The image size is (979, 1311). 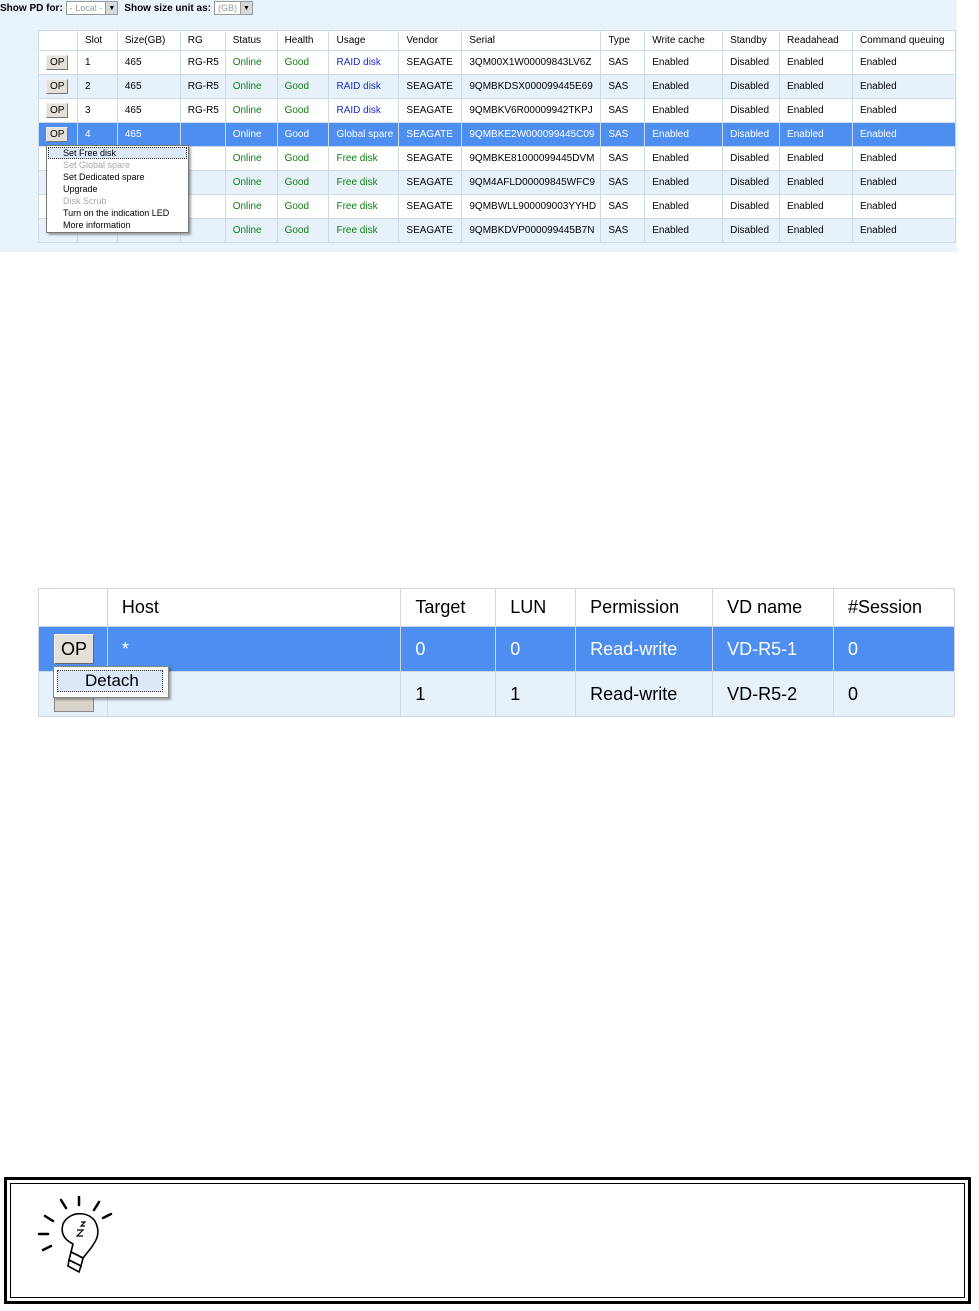 I want to click on slot-cell: 4, so click(x=97, y=134).